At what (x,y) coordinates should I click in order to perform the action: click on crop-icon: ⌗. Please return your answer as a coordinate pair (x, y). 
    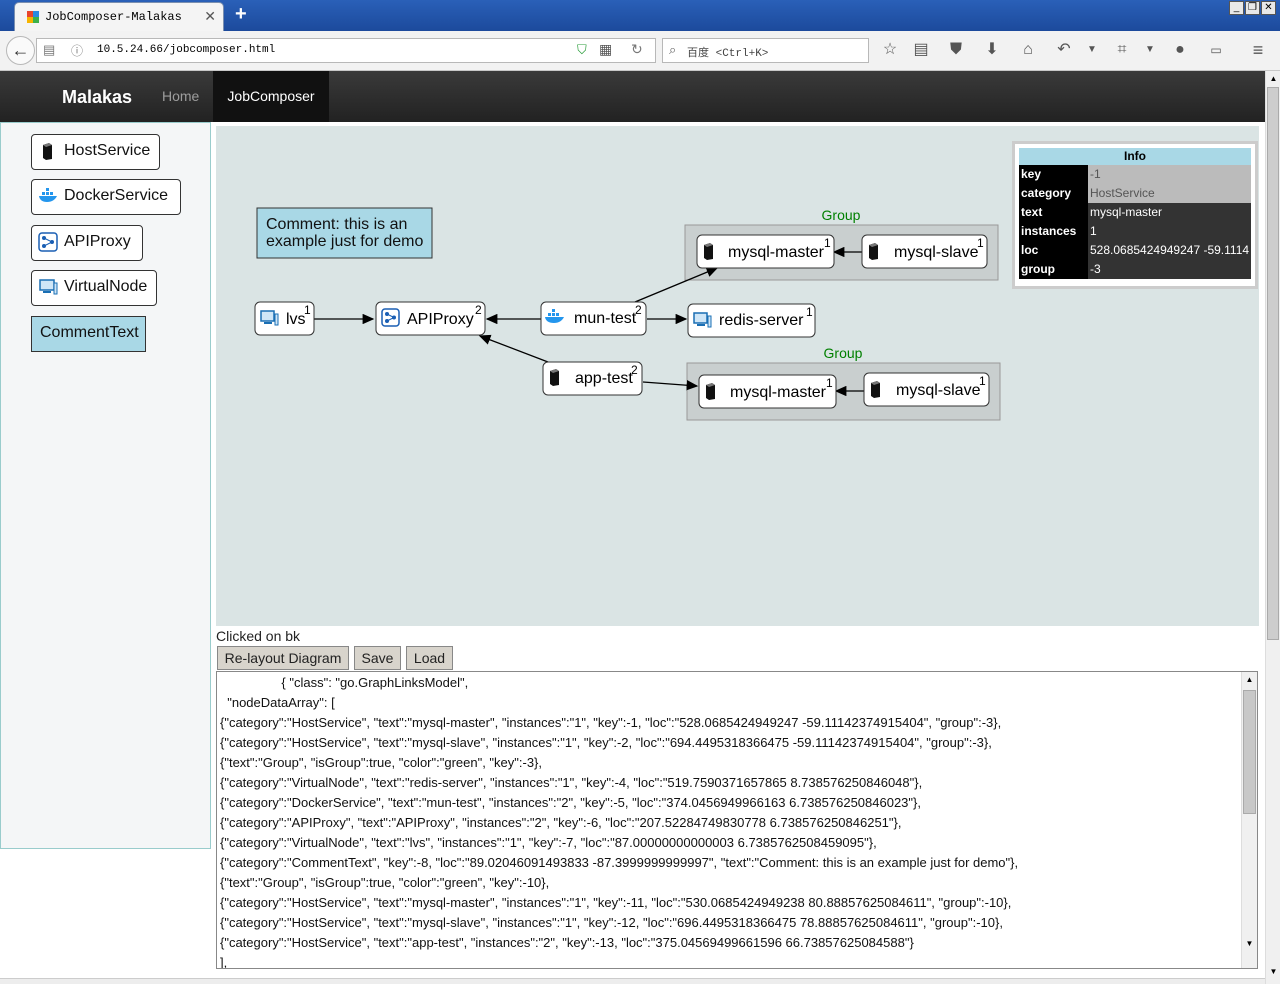
    Looking at the image, I should click on (1122, 50).